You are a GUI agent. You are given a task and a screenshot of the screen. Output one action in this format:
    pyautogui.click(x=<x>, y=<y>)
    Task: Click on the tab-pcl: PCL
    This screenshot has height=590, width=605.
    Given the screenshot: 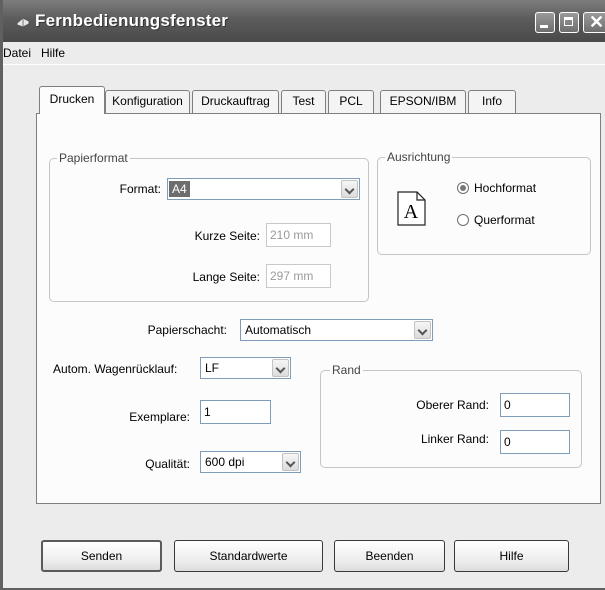 What is the action you would take?
    pyautogui.click(x=351, y=101)
    